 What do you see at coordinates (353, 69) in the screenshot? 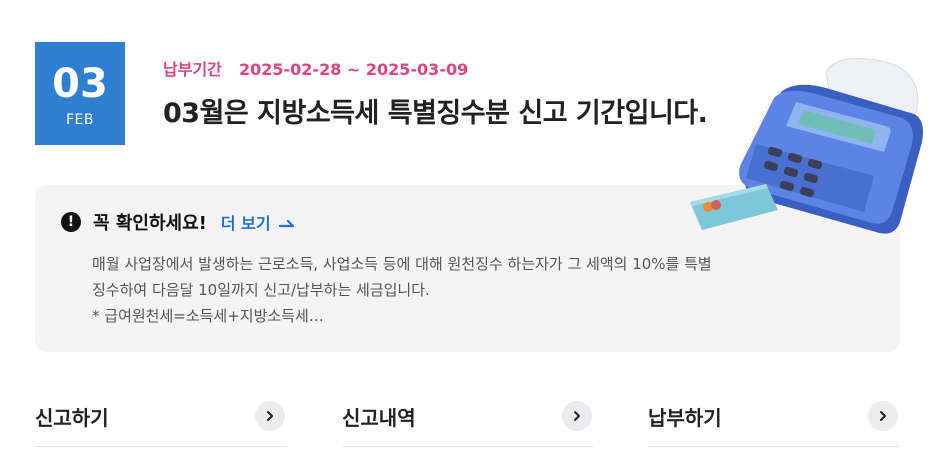
I see `period-range: 2025-02-28 ~ 2025-03-09` at bounding box center [353, 69].